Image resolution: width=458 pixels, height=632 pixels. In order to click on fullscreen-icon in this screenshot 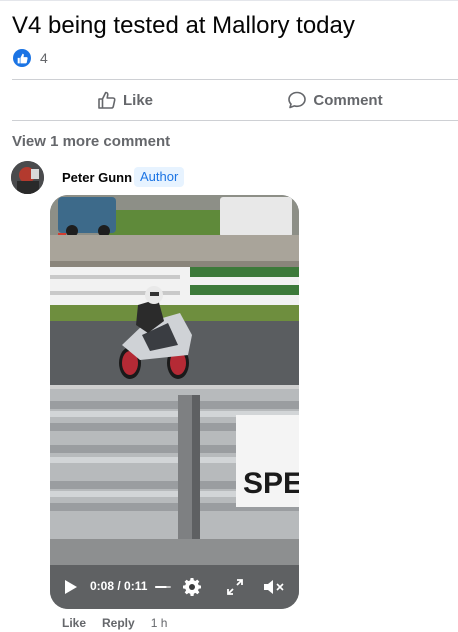, I will do `click(235, 587)`.